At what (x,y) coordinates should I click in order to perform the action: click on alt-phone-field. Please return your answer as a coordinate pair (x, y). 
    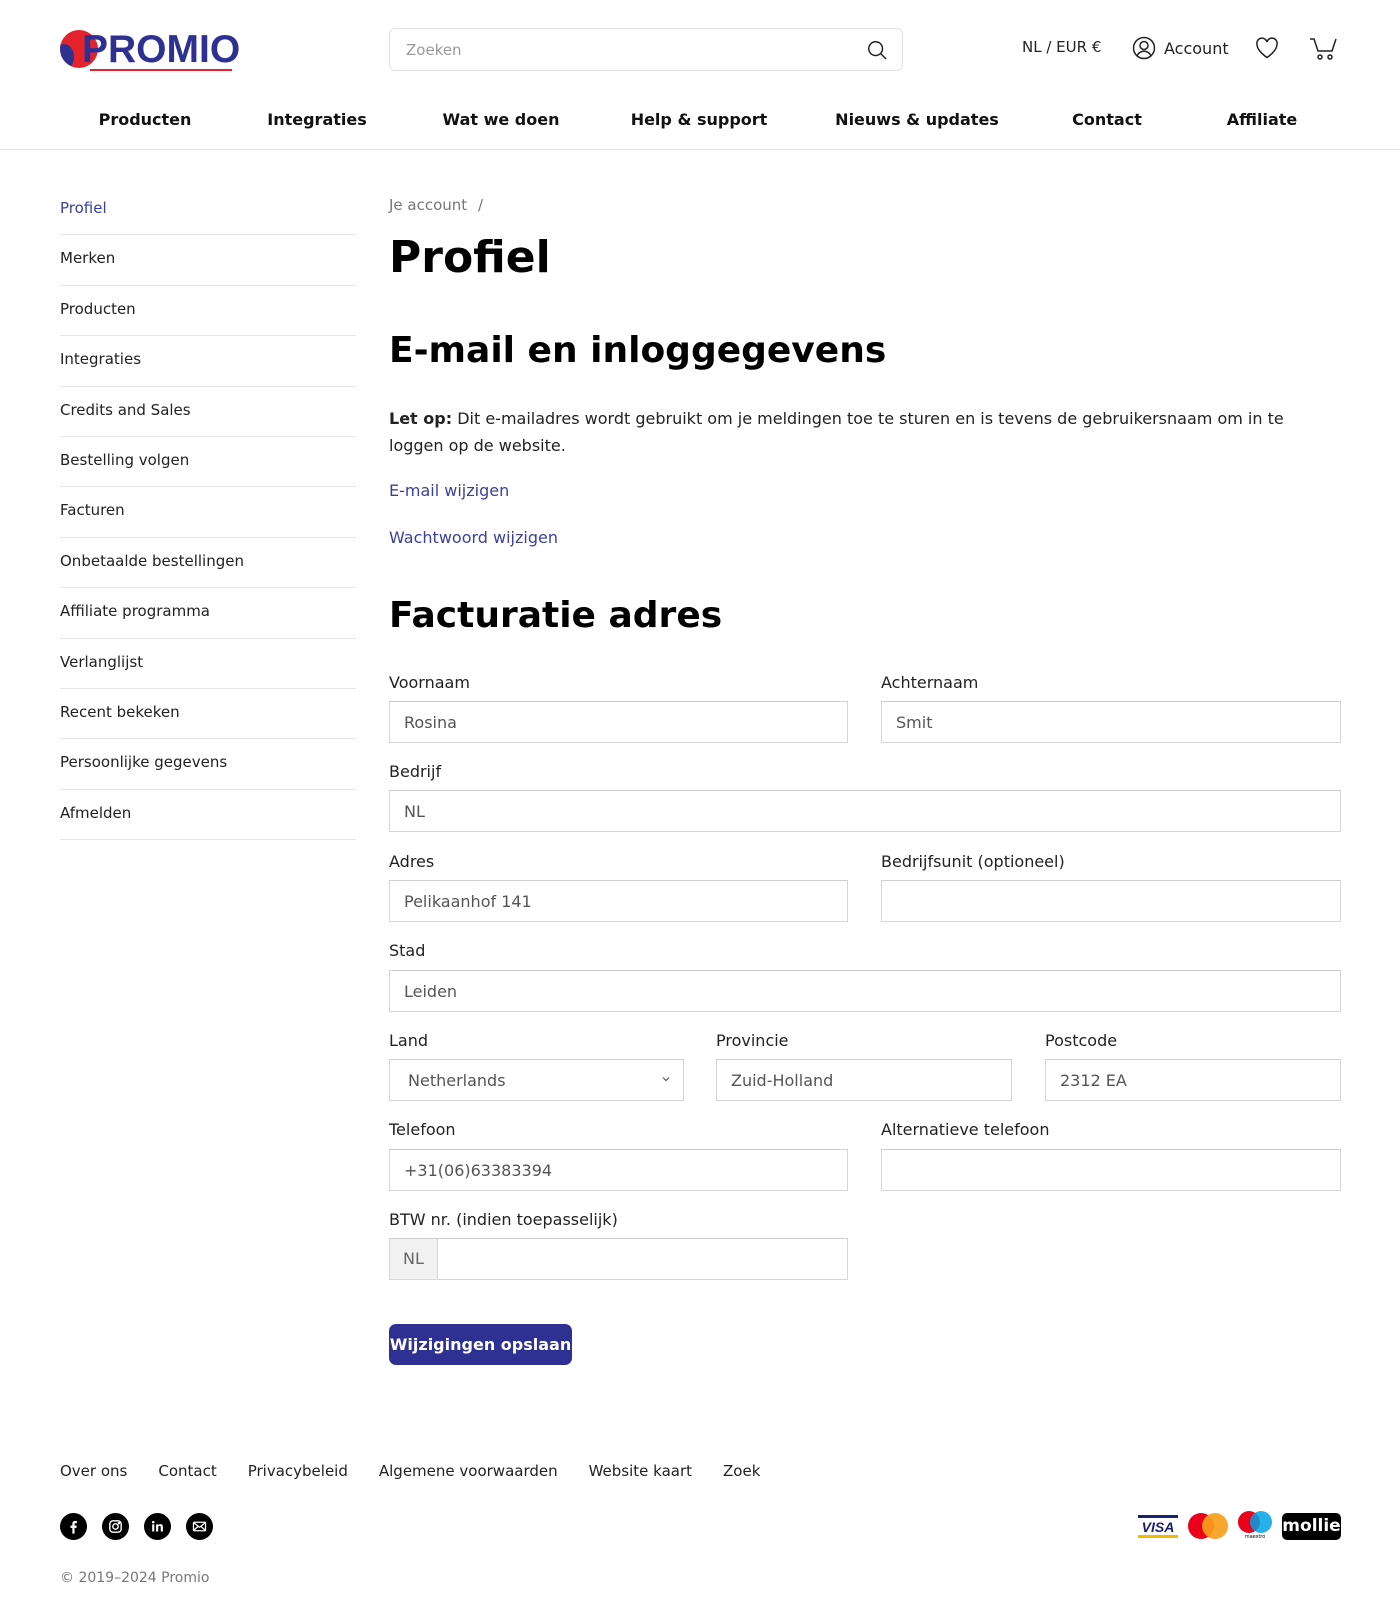
    Looking at the image, I should click on (1111, 1170).